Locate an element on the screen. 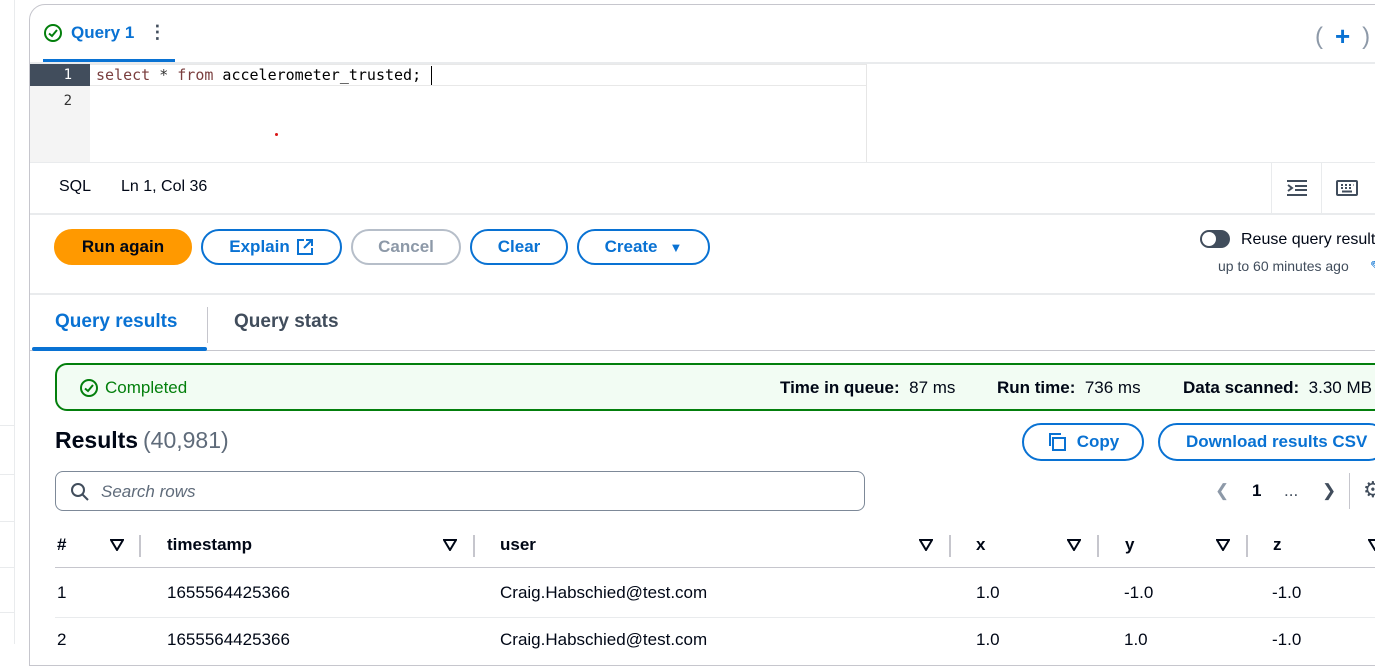  text-cursor is located at coordinates (431, 75).